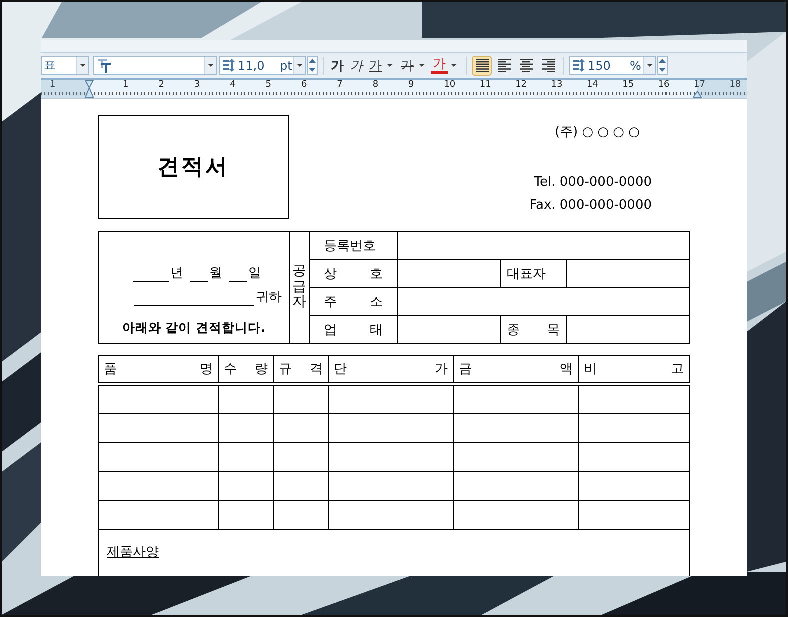 The width and height of the screenshot is (788, 617). What do you see at coordinates (194, 168) in the screenshot?
I see `document-title: 견적서` at bounding box center [194, 168].